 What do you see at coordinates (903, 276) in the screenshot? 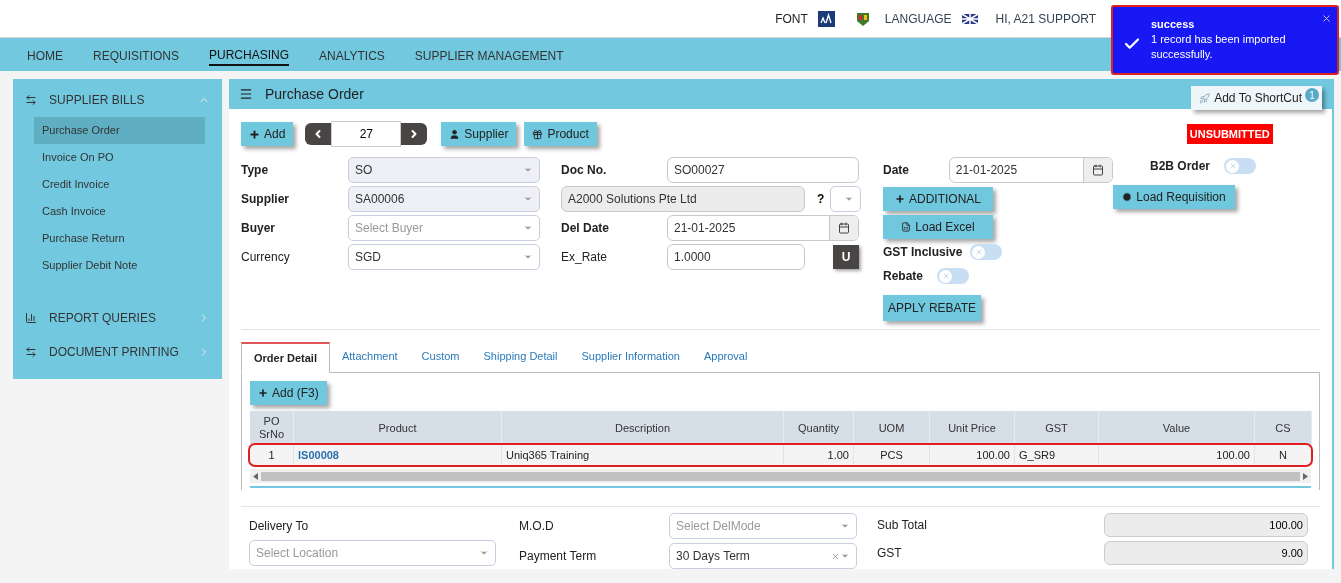
I see `field-label: Rebate` at bounding box center [903, 276].